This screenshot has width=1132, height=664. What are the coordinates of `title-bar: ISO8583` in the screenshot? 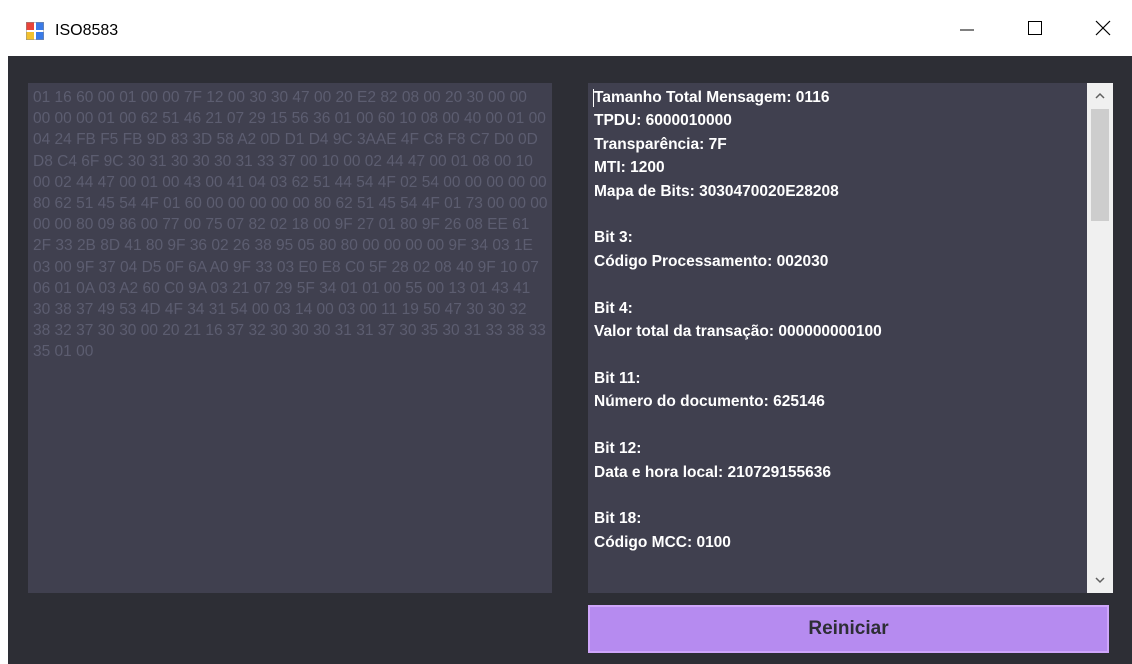 It's located at (566, 28).